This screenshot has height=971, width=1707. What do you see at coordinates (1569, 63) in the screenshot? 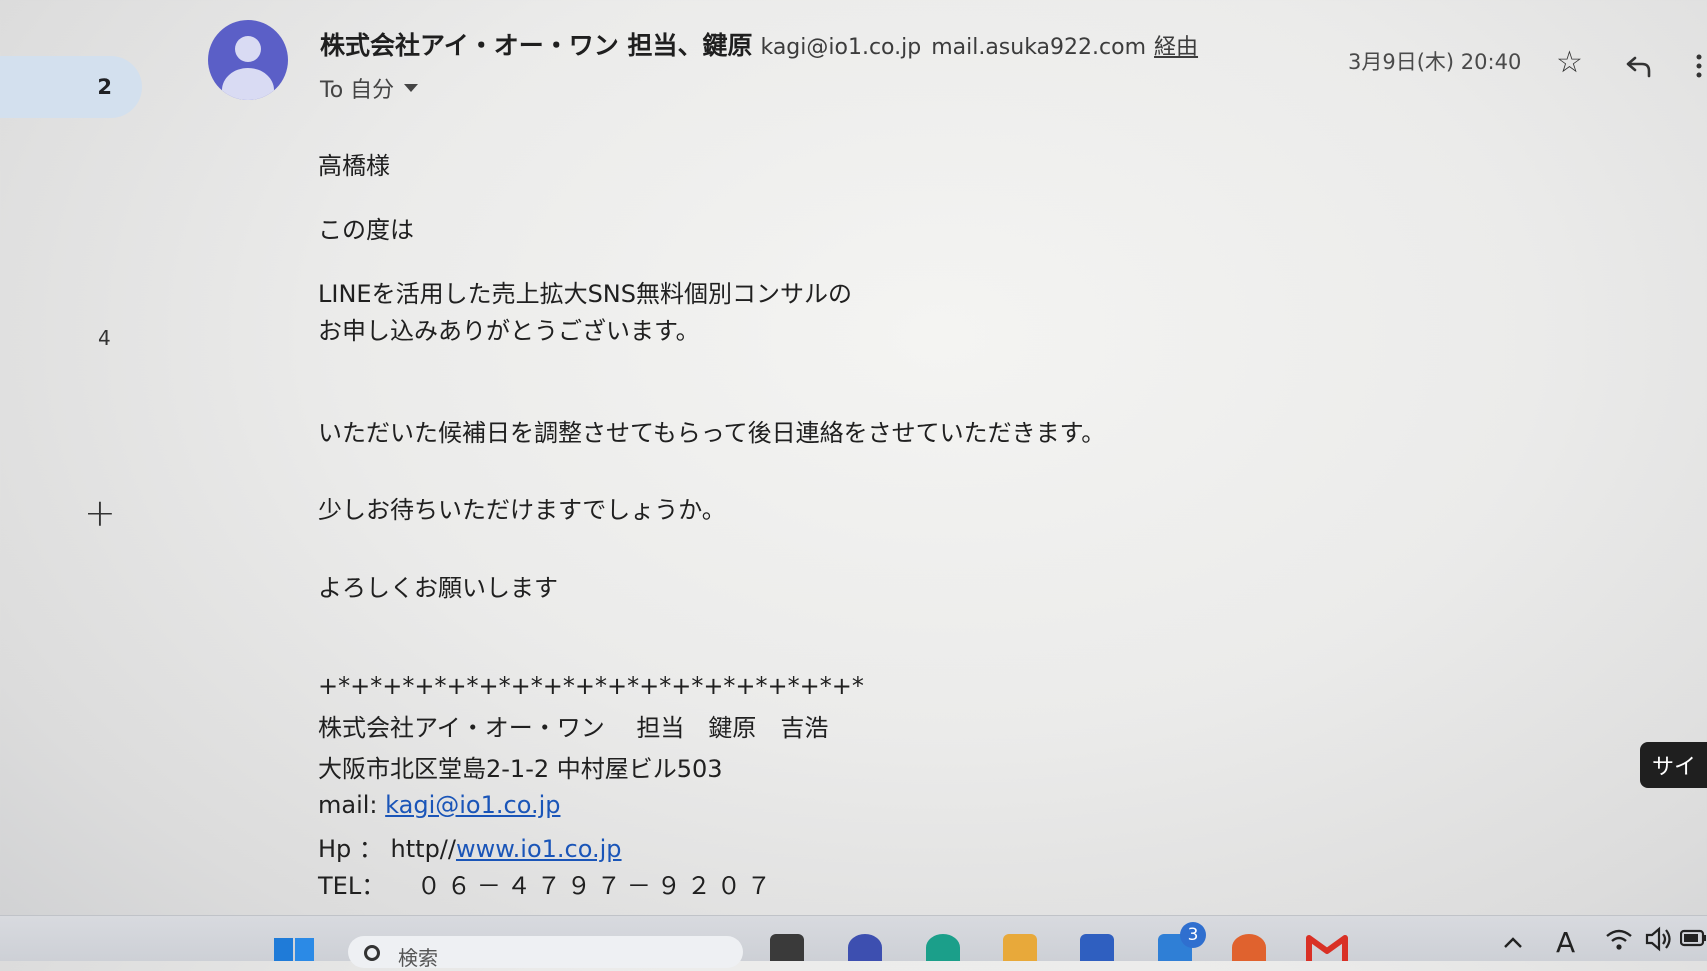
I see `star-icon: ☆` at bounding box center [1569, 63].